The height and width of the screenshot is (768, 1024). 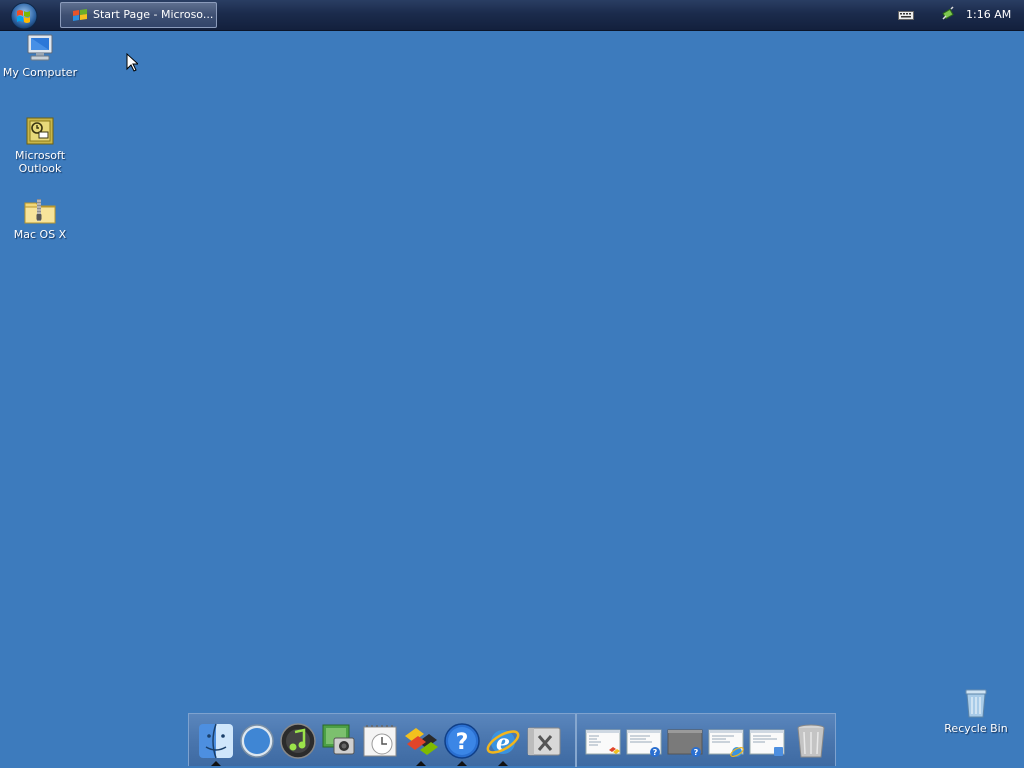 What do you see at coordinates (380, 741) in the screenshot?
I see `ical-icon` at bounding box center [380, 741].